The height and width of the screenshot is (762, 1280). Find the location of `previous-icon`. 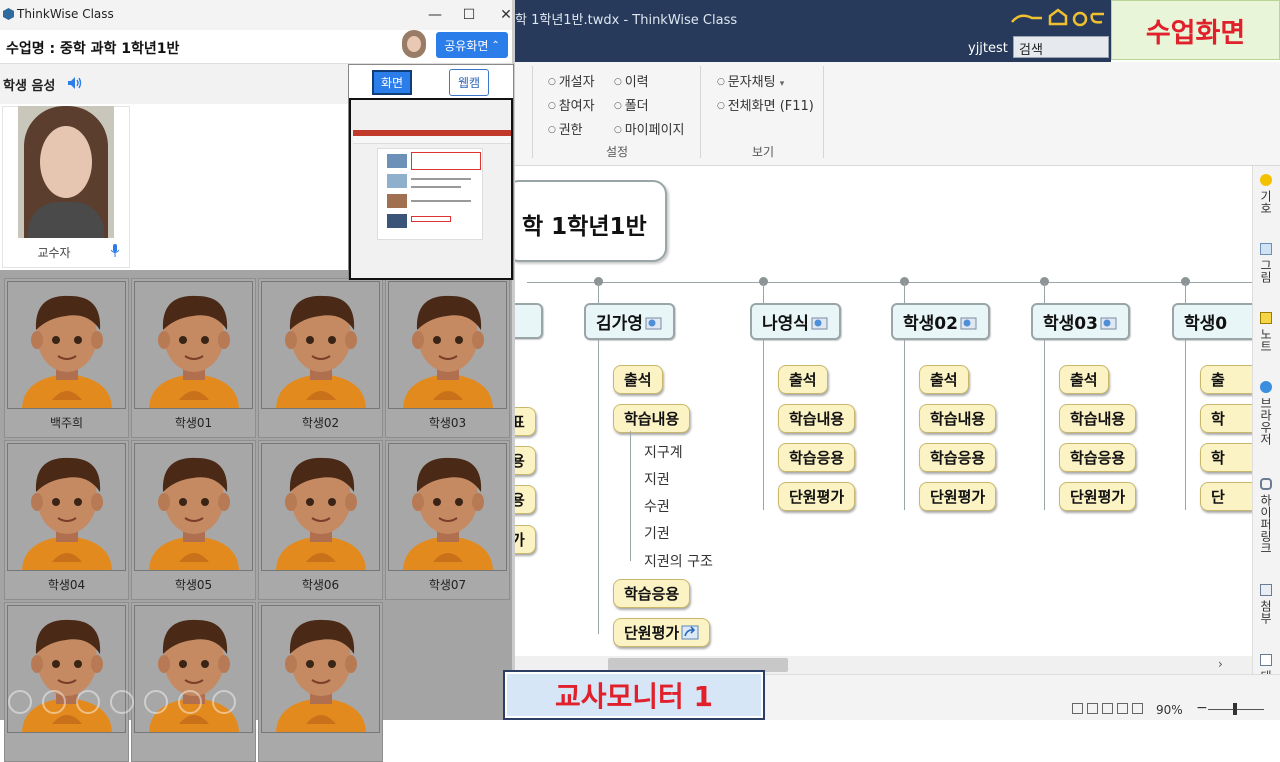

previous-icon is located at coordinates (20, 702).